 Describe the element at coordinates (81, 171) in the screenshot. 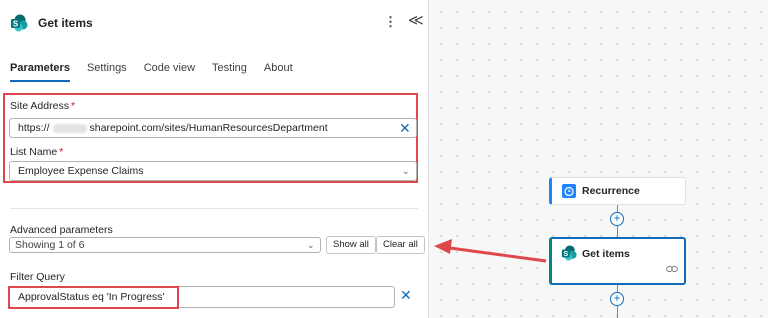

I see `list-name-value: Employee Expense Claims` at that location.